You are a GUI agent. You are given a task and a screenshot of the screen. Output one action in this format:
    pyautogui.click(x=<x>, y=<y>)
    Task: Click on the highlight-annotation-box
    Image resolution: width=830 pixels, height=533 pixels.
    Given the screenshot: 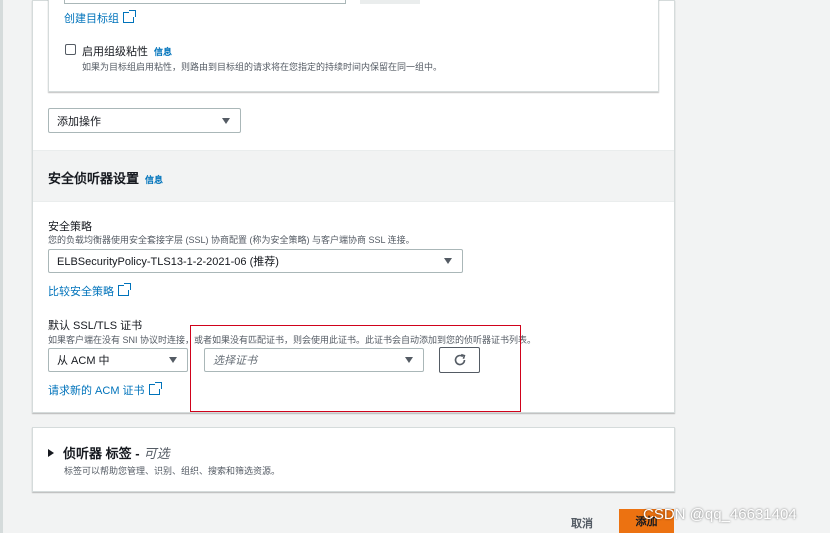 What is the action you would take?
    pyautogui.click(x=355, y=368)
    